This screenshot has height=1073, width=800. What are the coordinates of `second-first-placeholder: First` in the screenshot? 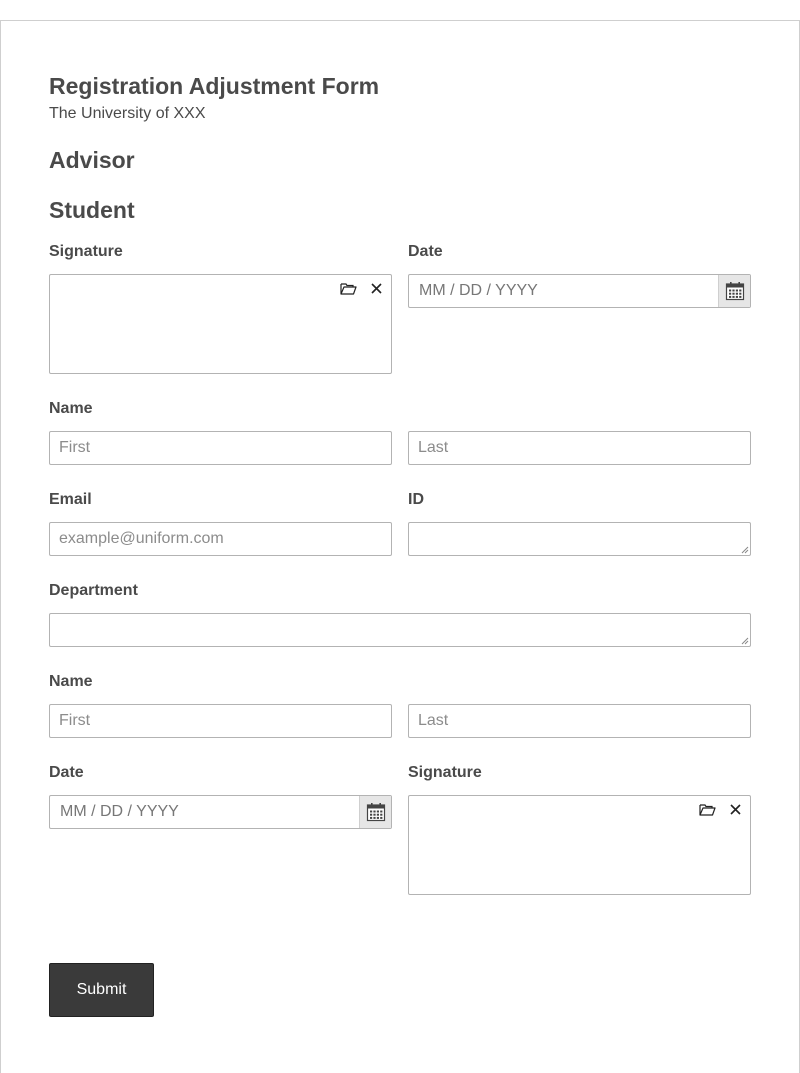 It's located at (75, 720).